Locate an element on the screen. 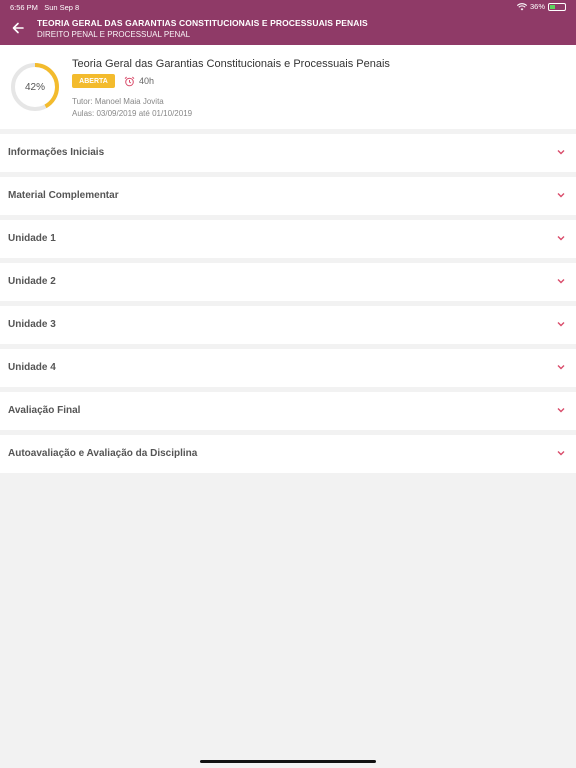 The height and width of the screenshot is (768, 576). status-date: Sun Sep 8 is located at coordinates (62, 7).